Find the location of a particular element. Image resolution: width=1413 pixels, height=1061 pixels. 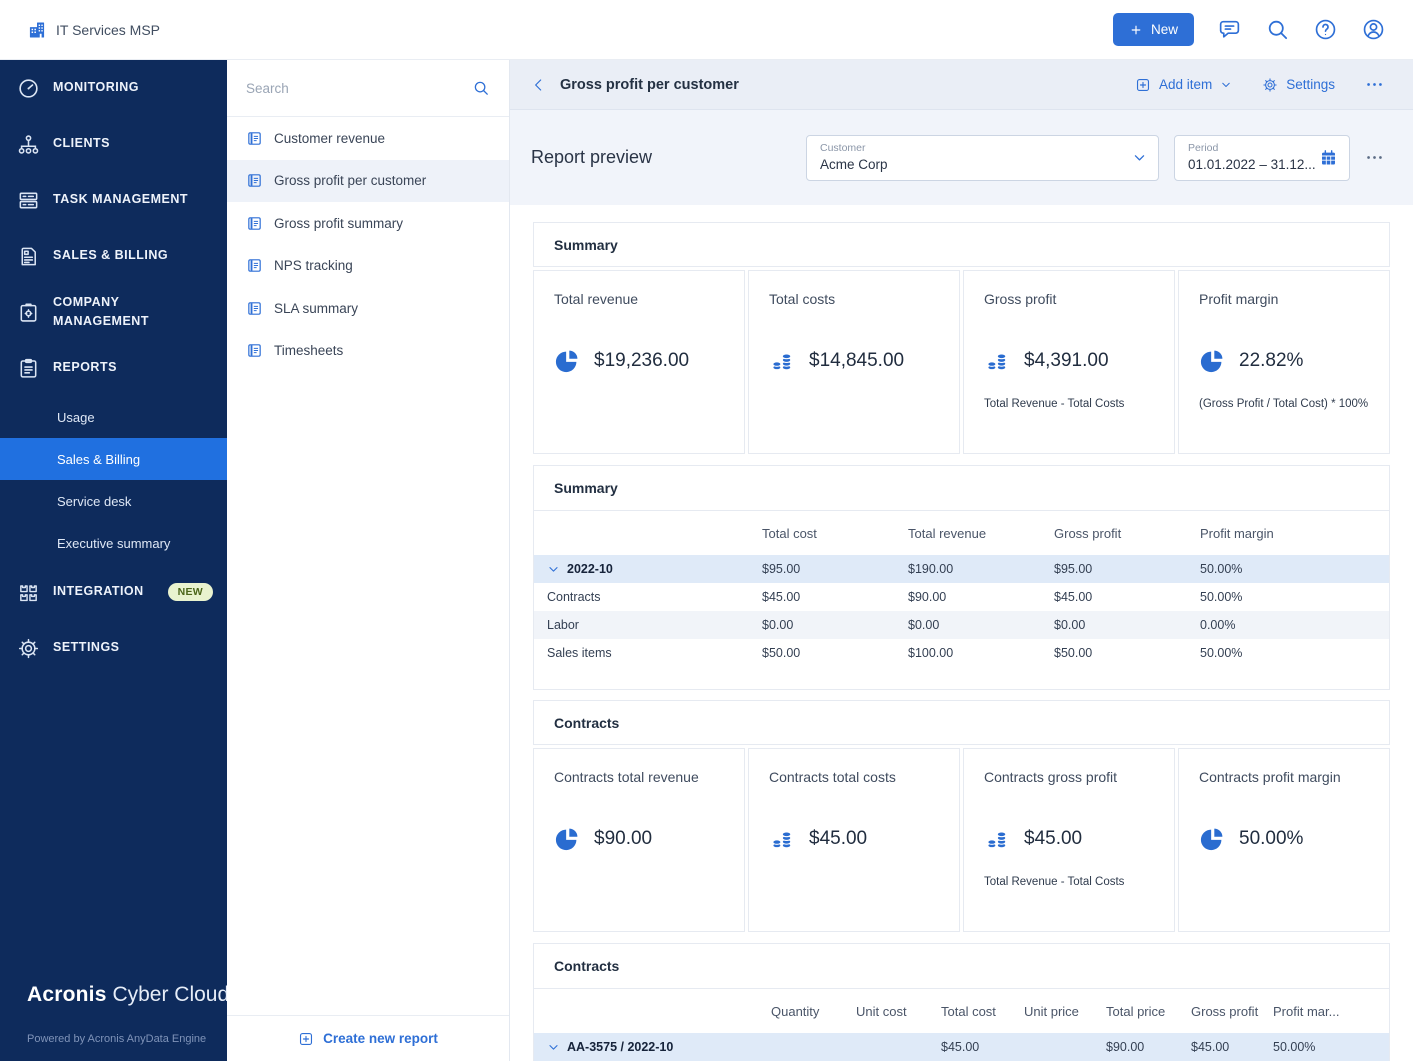

report-list-item-label: Gross profit per customer is located at coordinates (350, 181).